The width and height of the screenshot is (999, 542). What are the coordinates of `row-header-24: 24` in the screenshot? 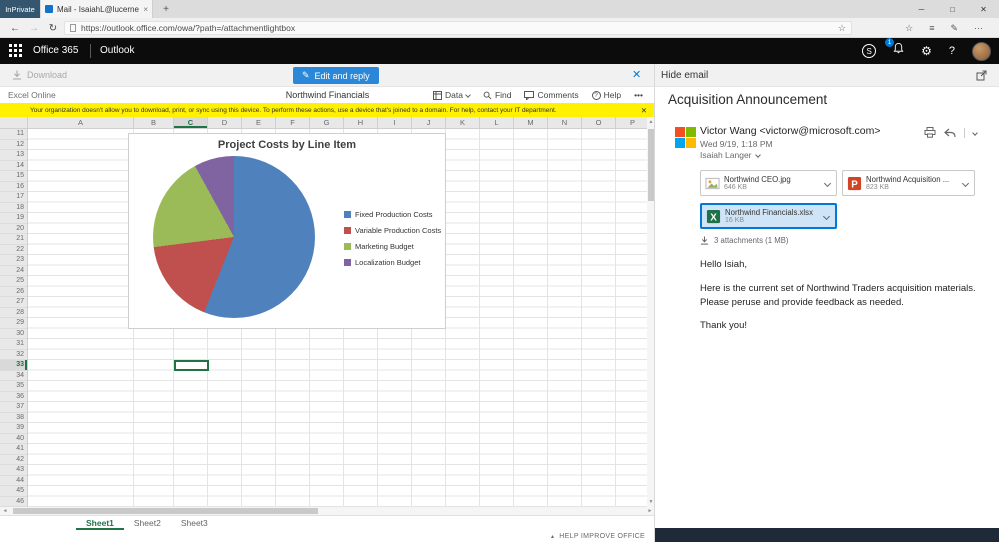 It's located at (13, 271).